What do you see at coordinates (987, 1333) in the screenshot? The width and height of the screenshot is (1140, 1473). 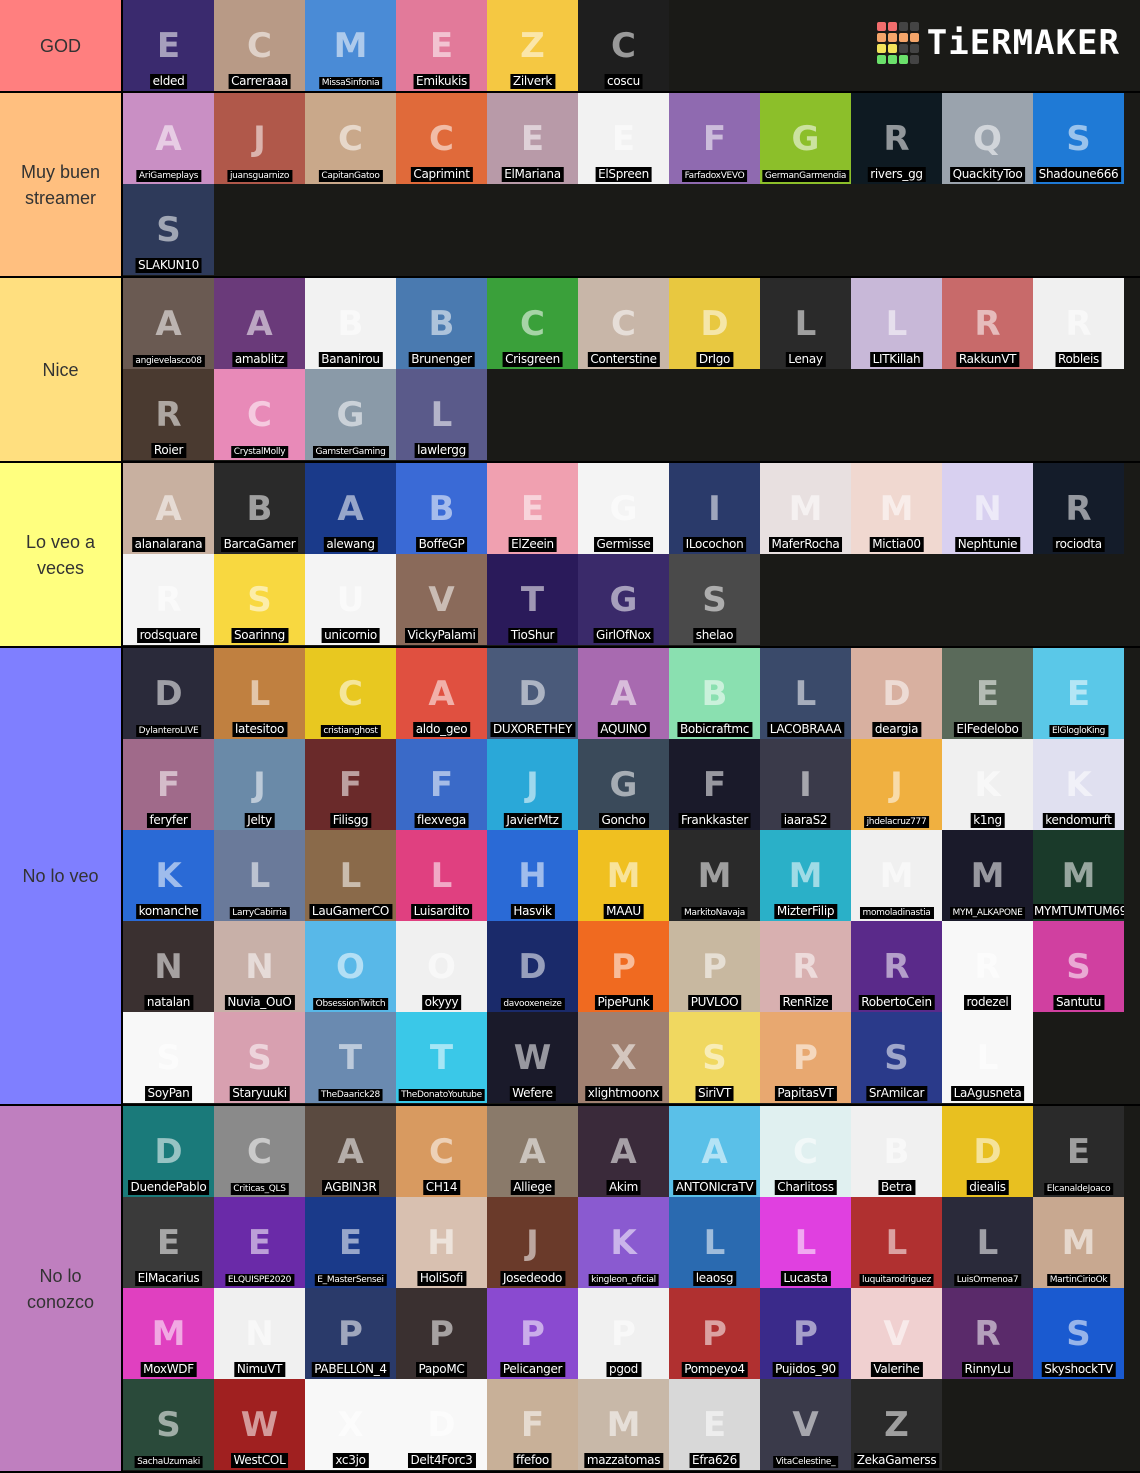 I see `streamer-tile: R RinnyLu` at bounding box center [987, 1333].